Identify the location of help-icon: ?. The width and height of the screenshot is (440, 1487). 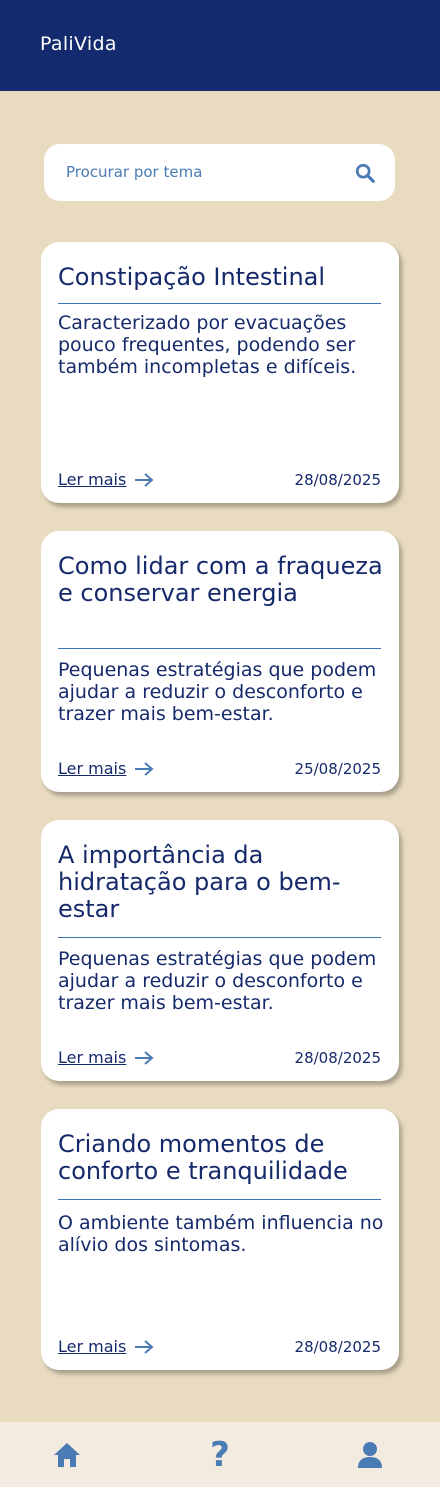
(220, 1454).